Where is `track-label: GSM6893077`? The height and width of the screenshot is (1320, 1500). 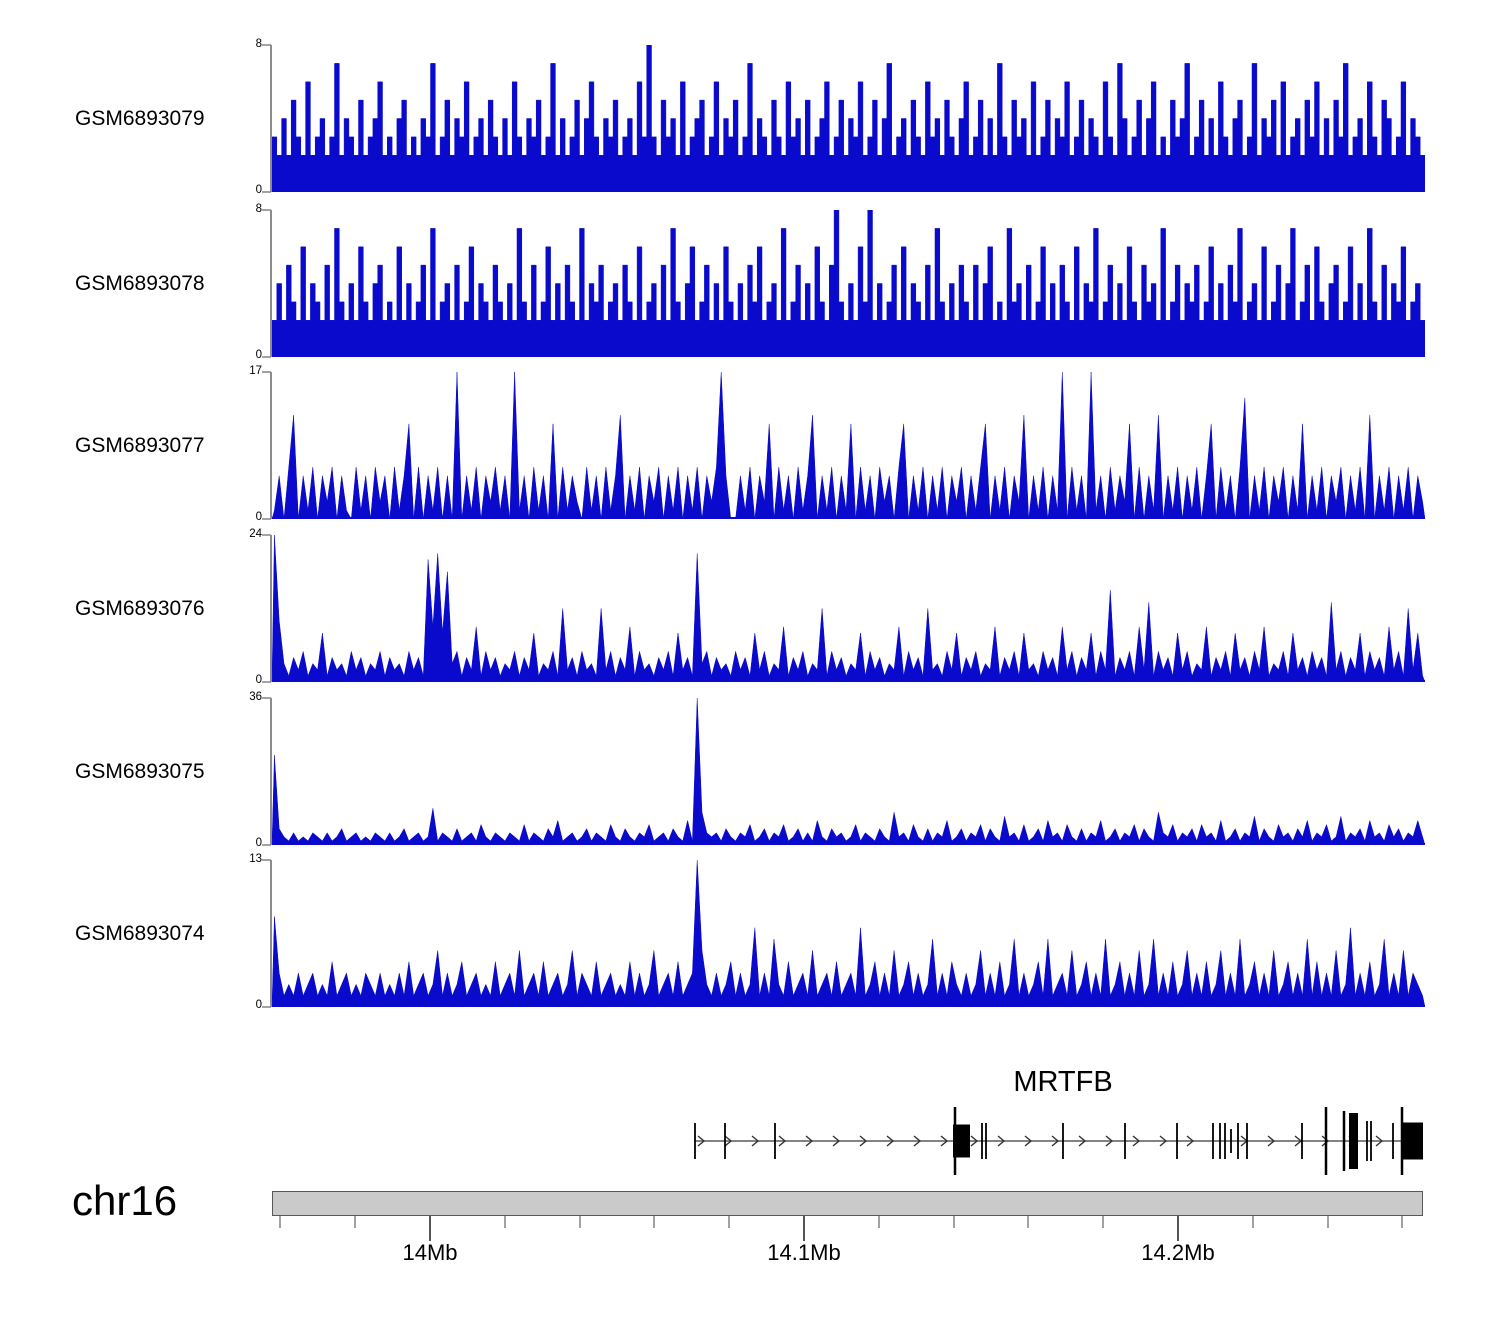
track-label: GSM6893077 is located at coordinates (140, 445).